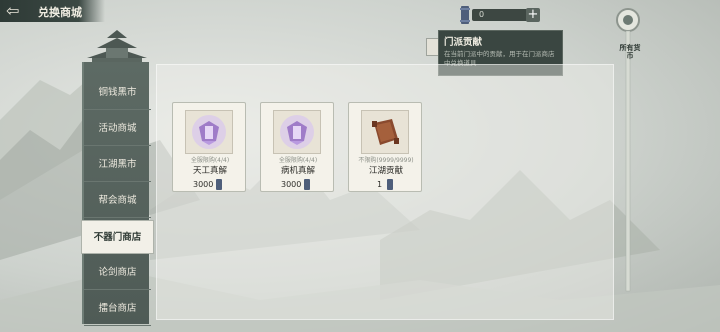  Describe the element at coordinates (117, 165) in the screenshot. I see `tab-jianghu-black-market: 江湖黑市` at that location.